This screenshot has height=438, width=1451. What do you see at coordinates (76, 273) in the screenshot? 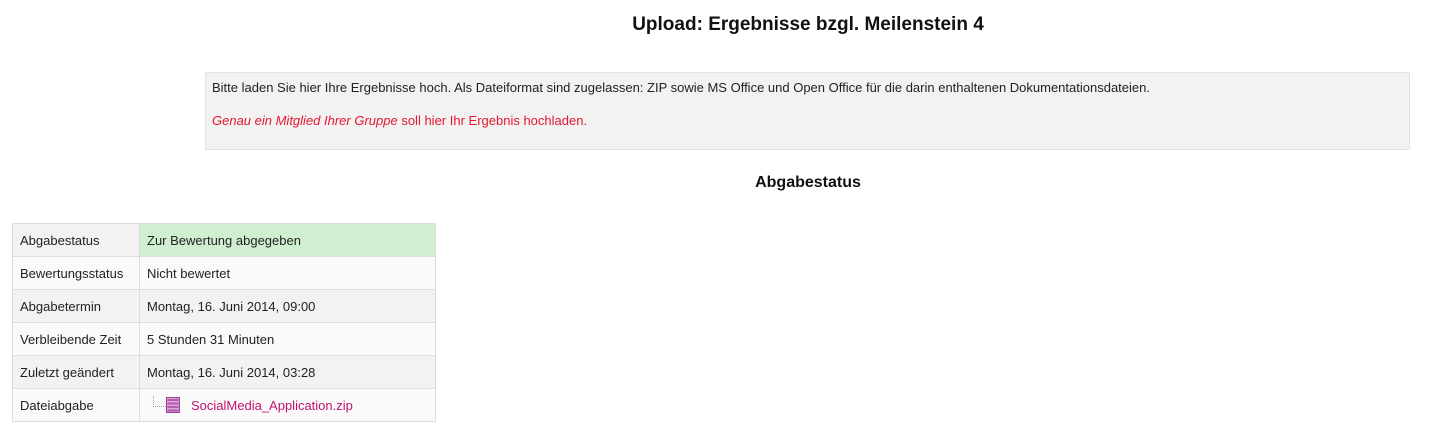
I see `row-label: Bewertungsstatus` at bounding box center [76, 273].